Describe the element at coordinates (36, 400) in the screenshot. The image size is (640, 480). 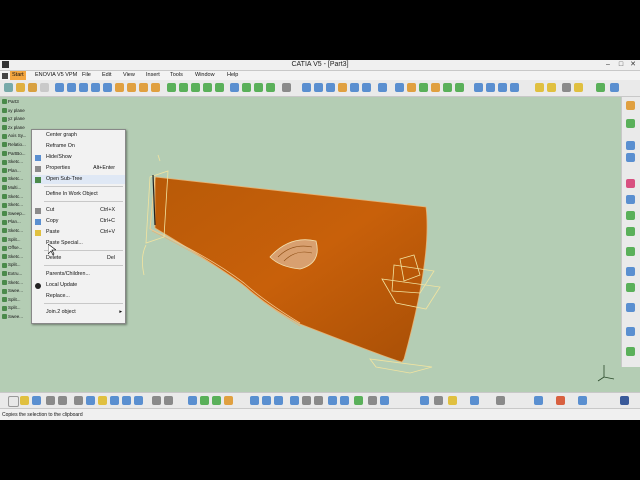
I see `save-icon` at that location.